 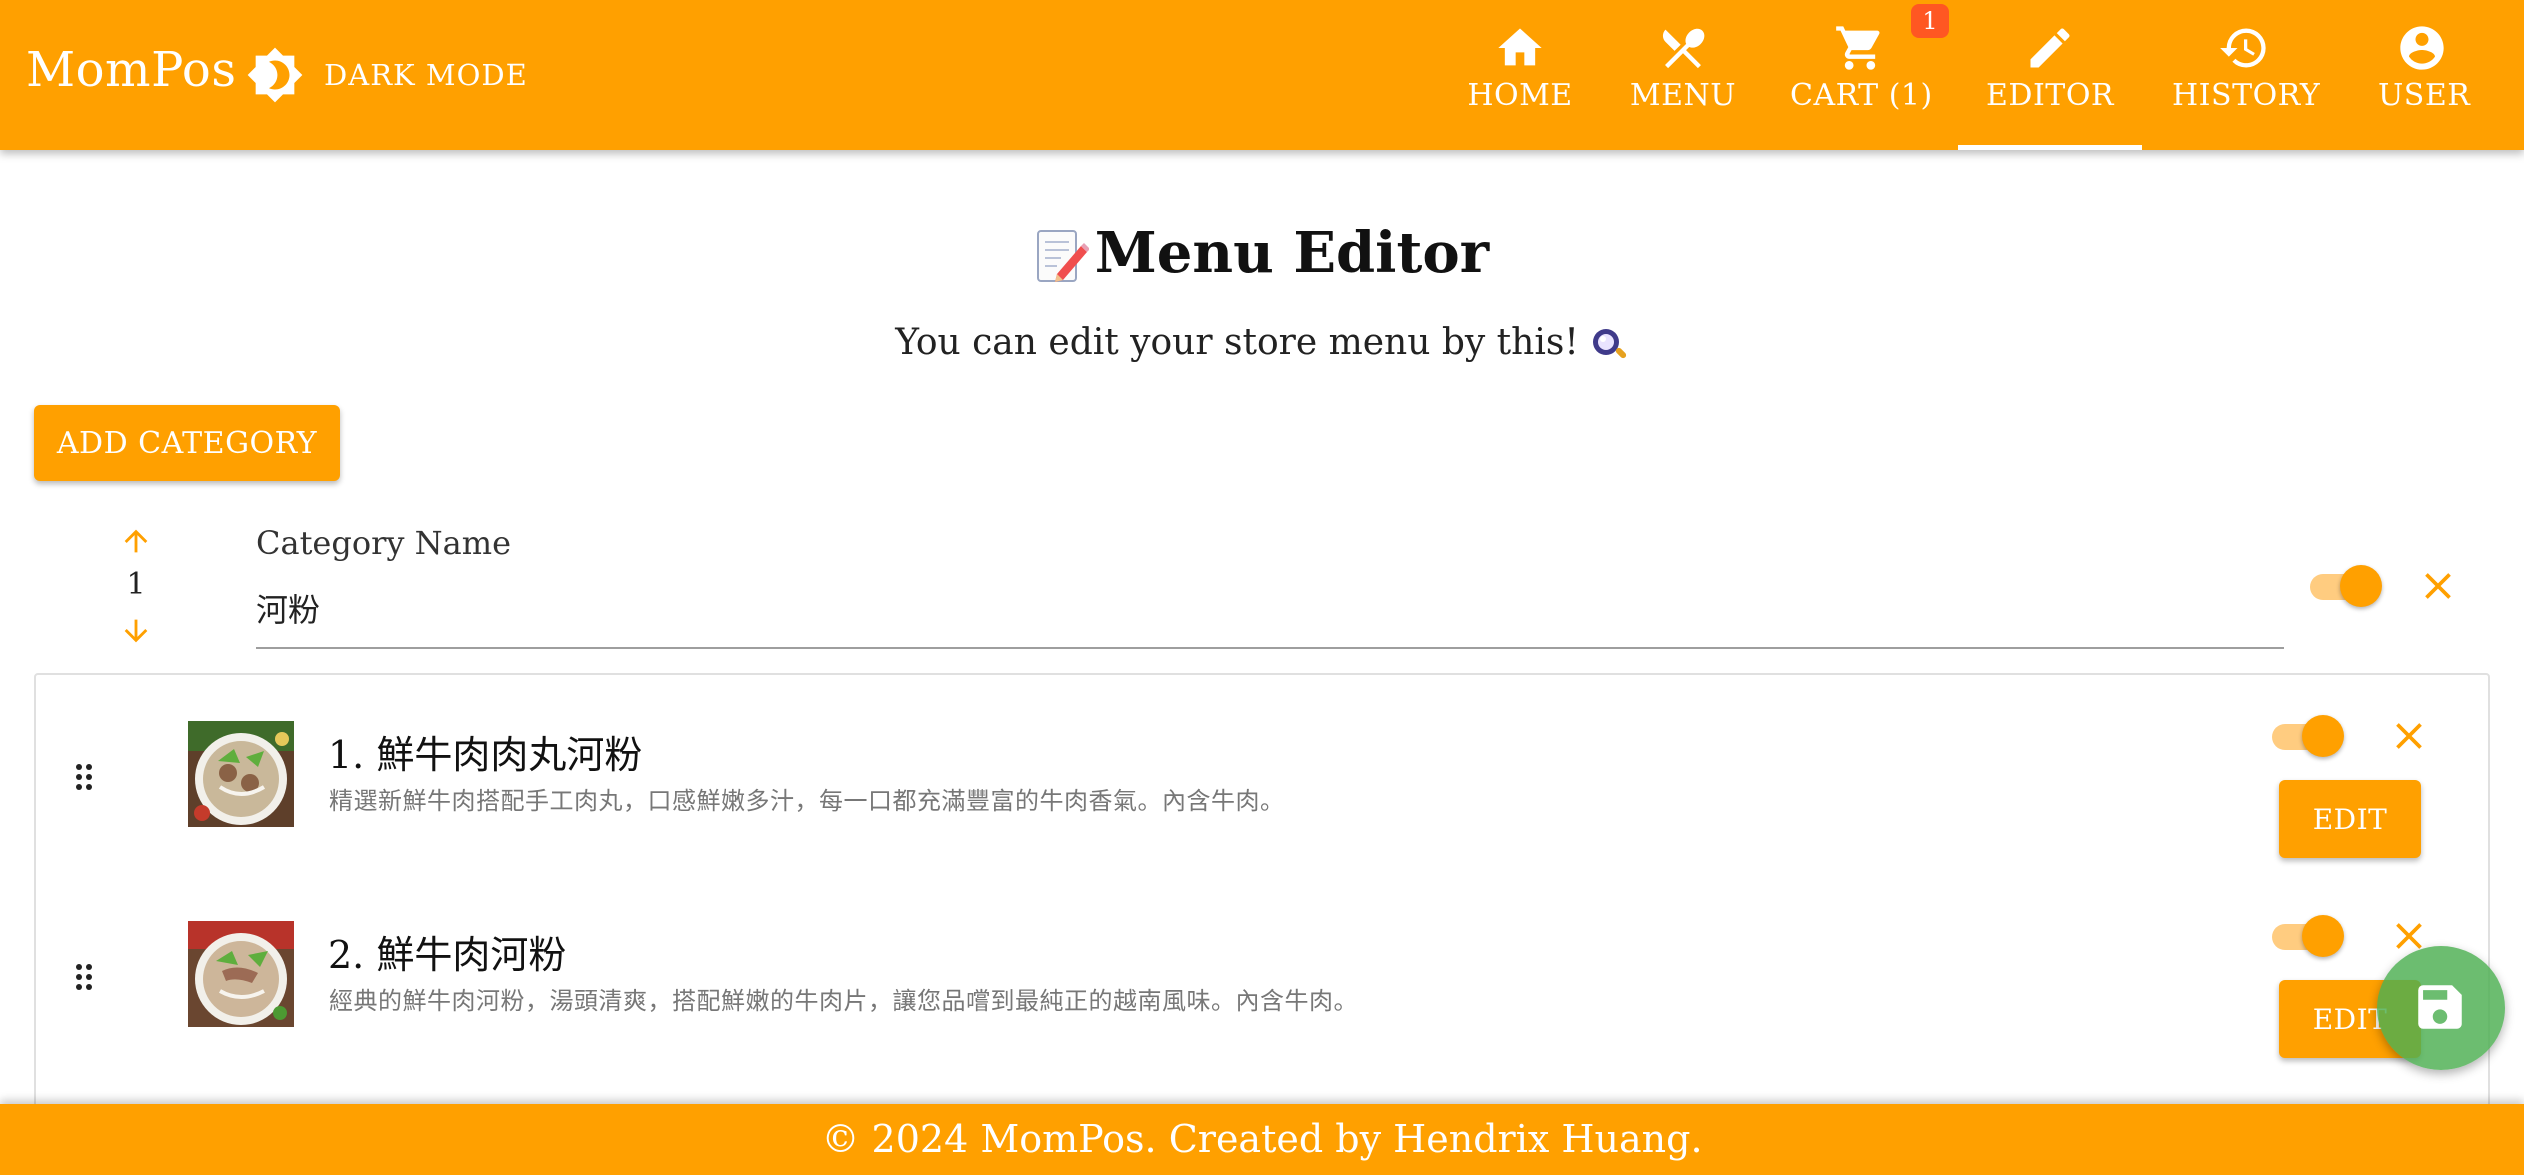 I want to click on utensils-icon, so click(x=1683, y=48).